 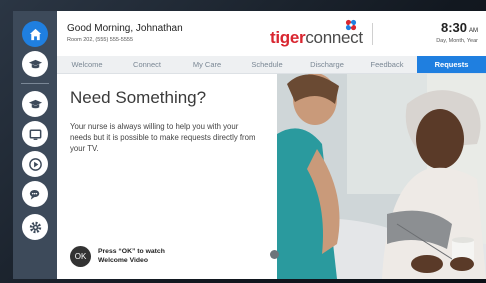 What do you see at coordinates (100, 40) in the screenshot?
I see `room-info: Room 202, (555) 555-5555` at bounding box center [100, 40].